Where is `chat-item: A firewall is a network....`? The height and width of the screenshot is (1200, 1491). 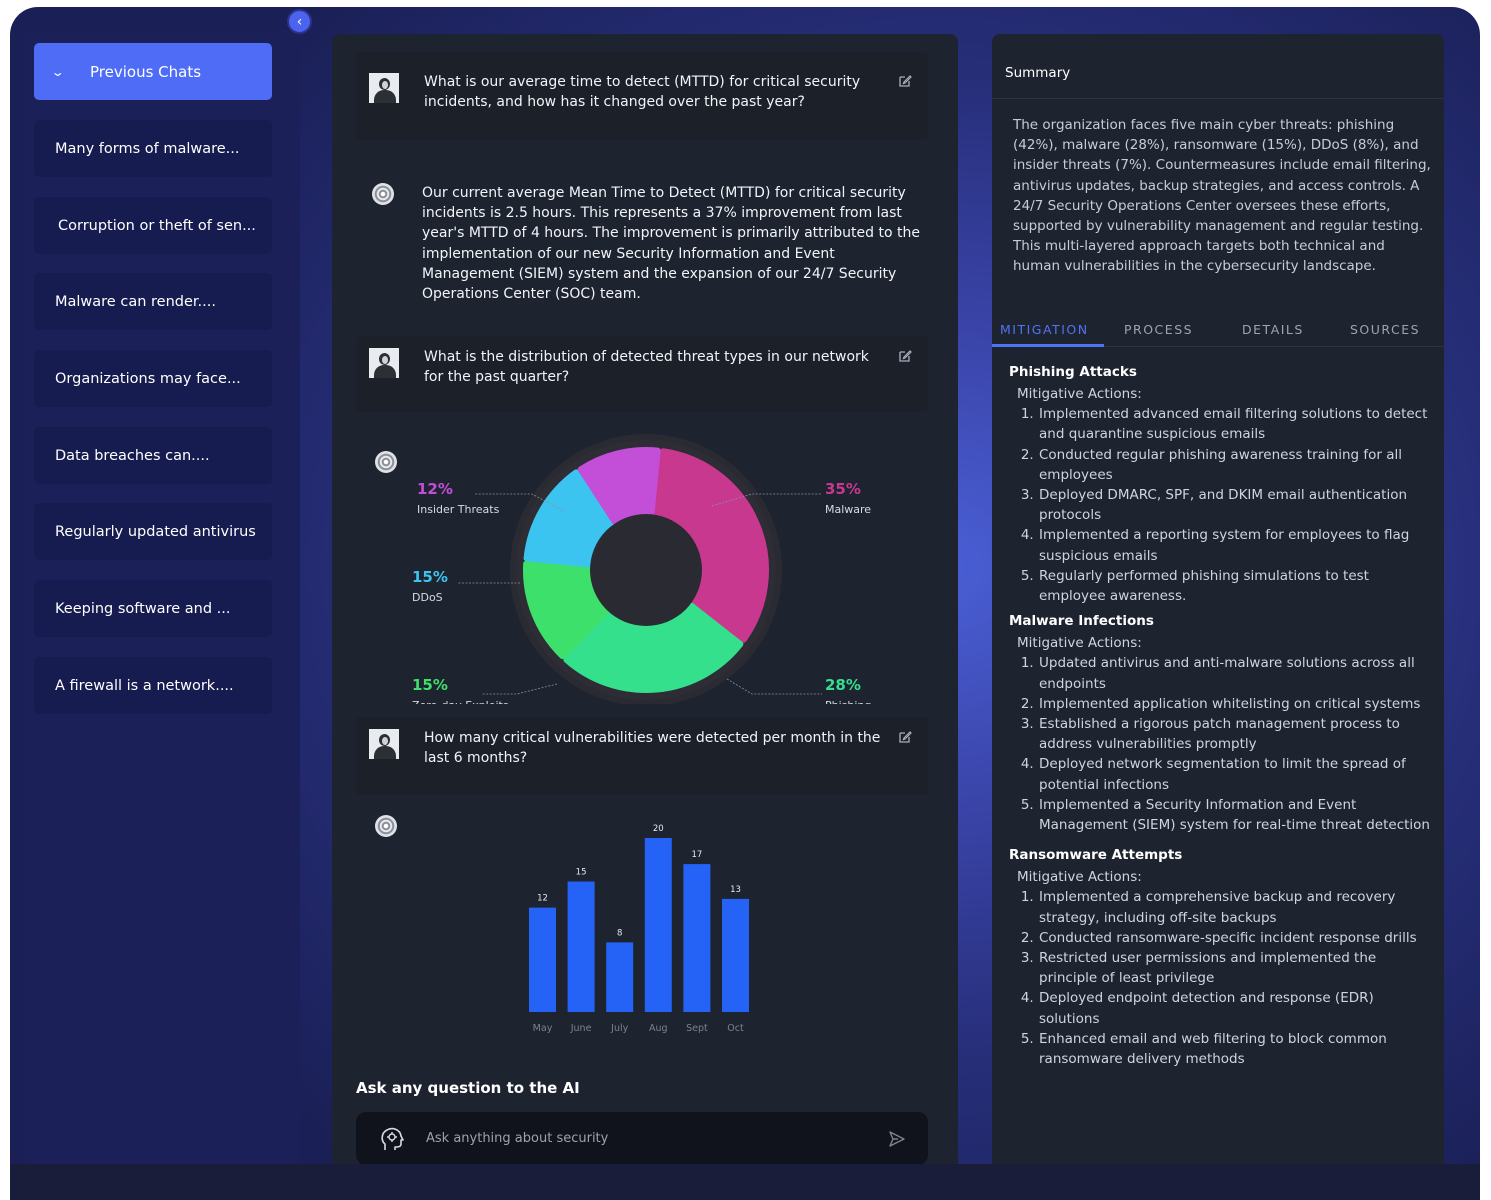
chat-item: A firewall is a network.... is located at coordinates (153, 685).